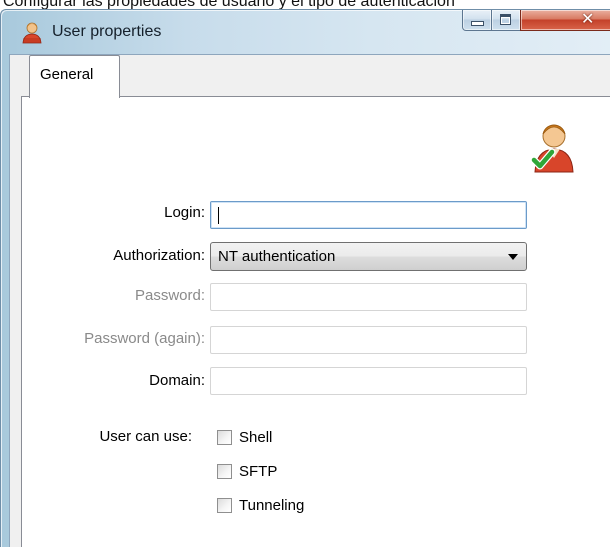 The height and width of the screenshot is (547, 610). What do you see at coordinates (368, 256) in the screenshot?
I see `authorization-select: NT authentication` at bounding box center [368, 256].